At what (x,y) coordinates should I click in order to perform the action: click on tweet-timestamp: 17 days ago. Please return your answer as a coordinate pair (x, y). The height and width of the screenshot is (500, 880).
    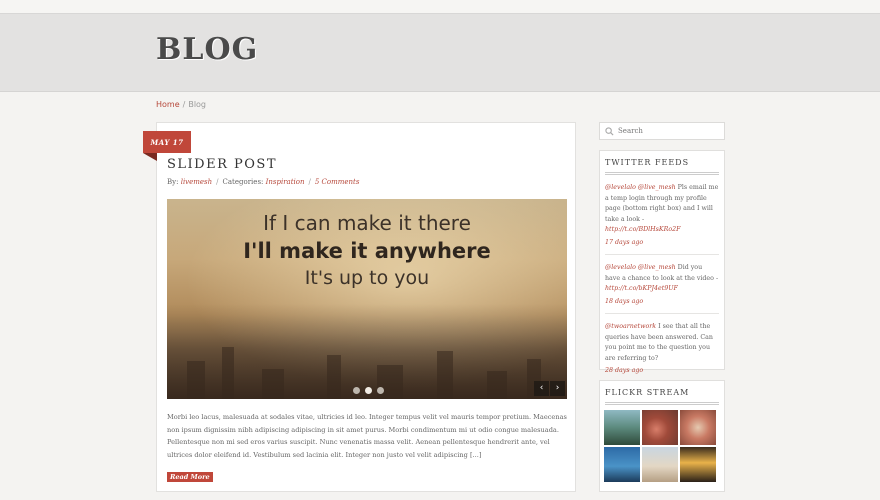
    Looking at the image, I should click on (662, 243).